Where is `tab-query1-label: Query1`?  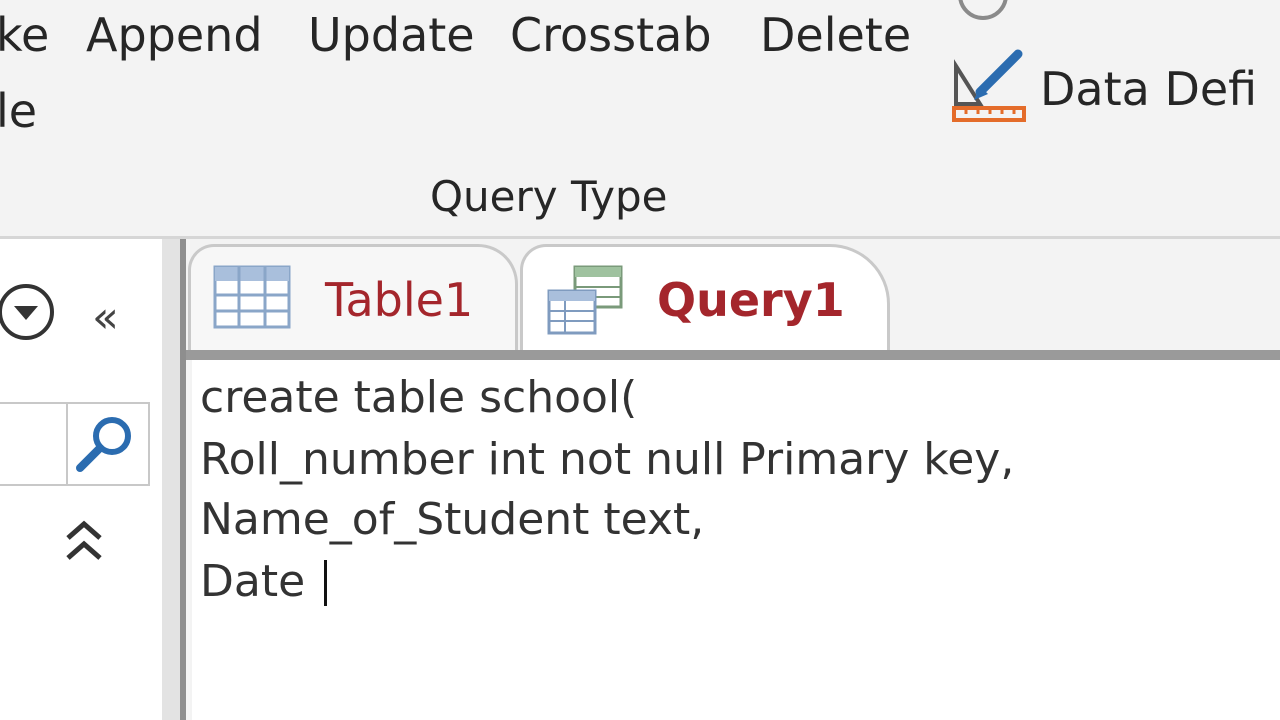
tab-query1-label: Query1 is located at coordinates (751, 300).